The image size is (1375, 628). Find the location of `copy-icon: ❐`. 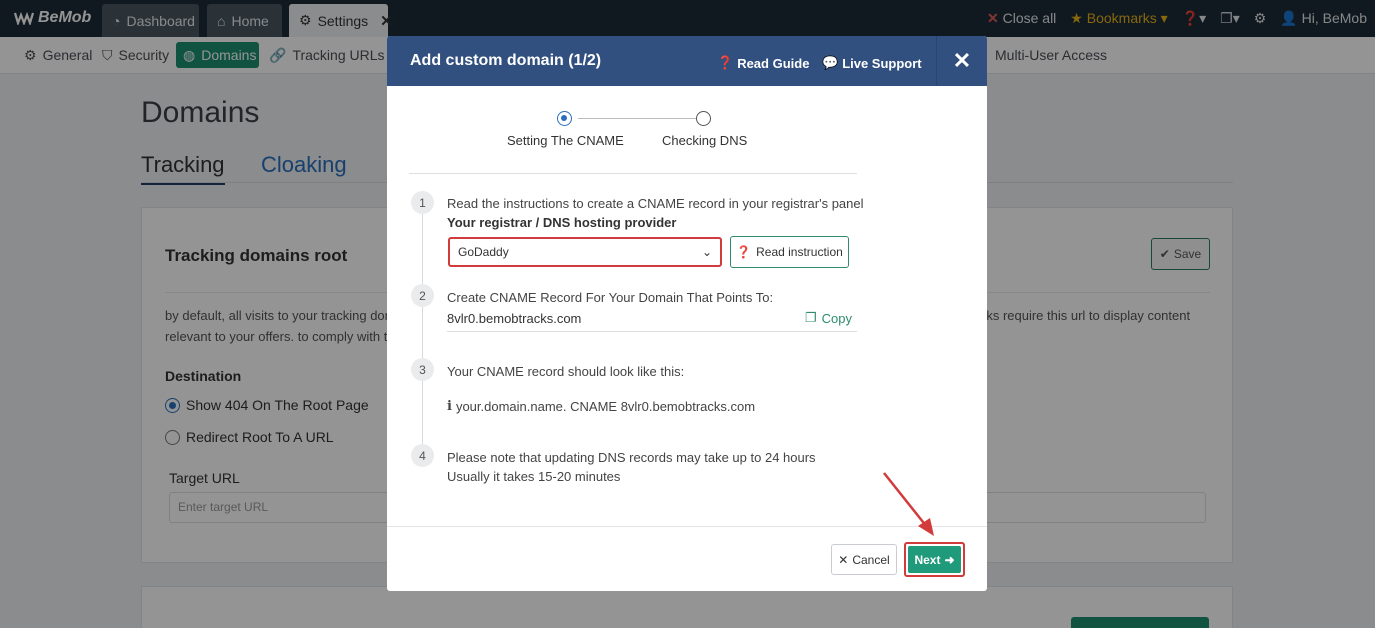

copy-icon: ❐ is located at coordinates (811, 317).